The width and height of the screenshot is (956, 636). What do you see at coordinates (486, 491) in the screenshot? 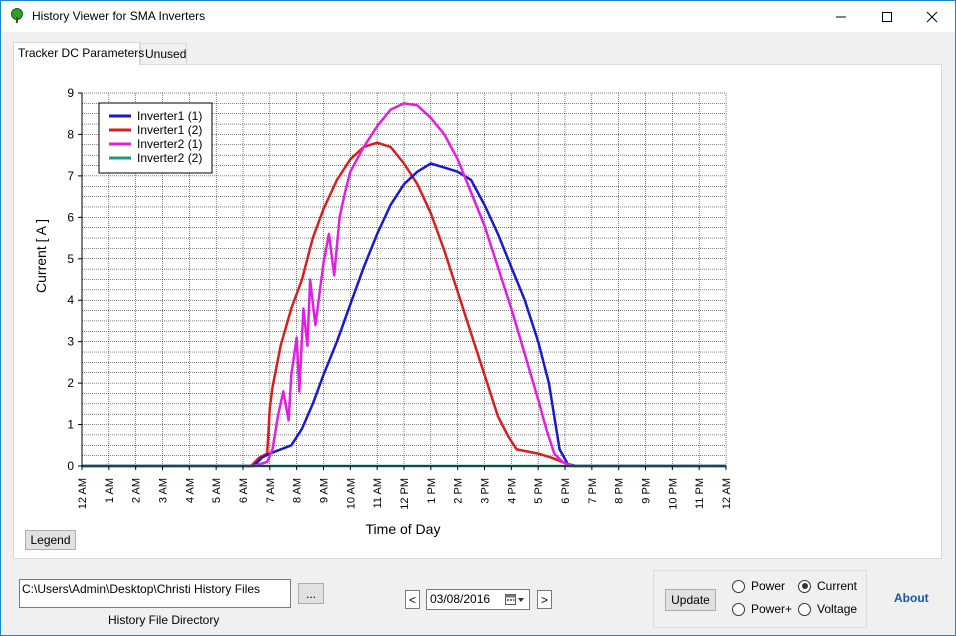
I see `x-tick-label: 3 PM` at bounding box center [486, 491].